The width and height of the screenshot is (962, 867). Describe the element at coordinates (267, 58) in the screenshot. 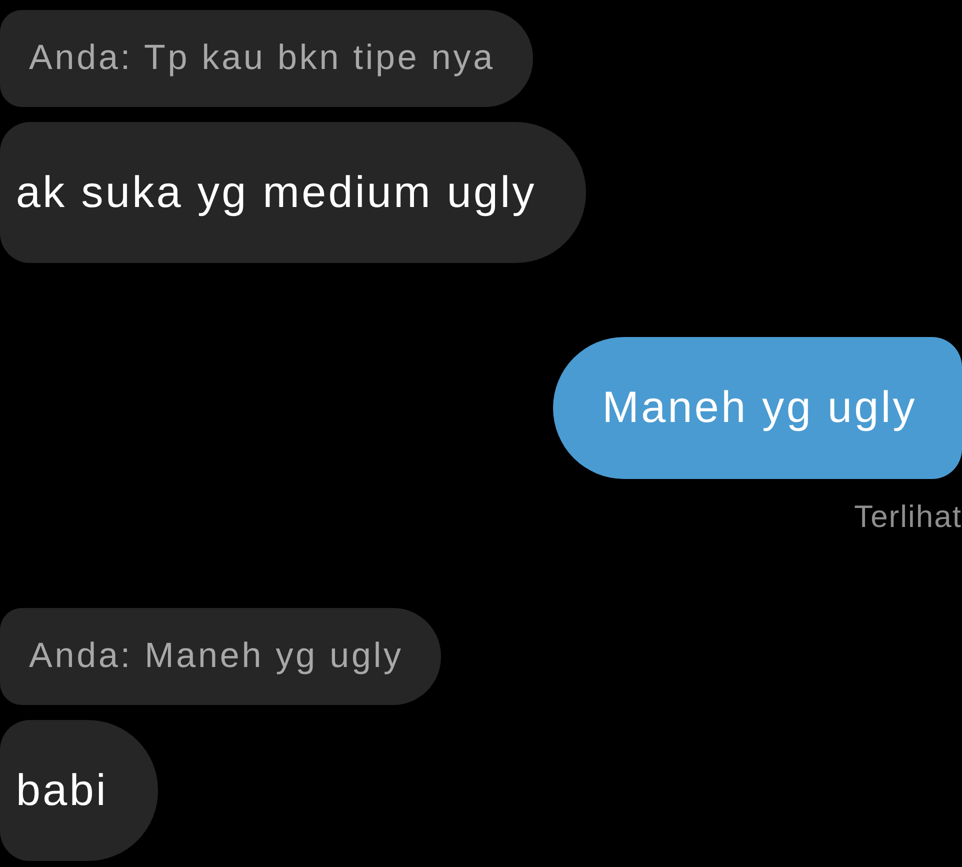

I see `reply-quote: Anda: Tp kau bkn tipe nya` at that location.